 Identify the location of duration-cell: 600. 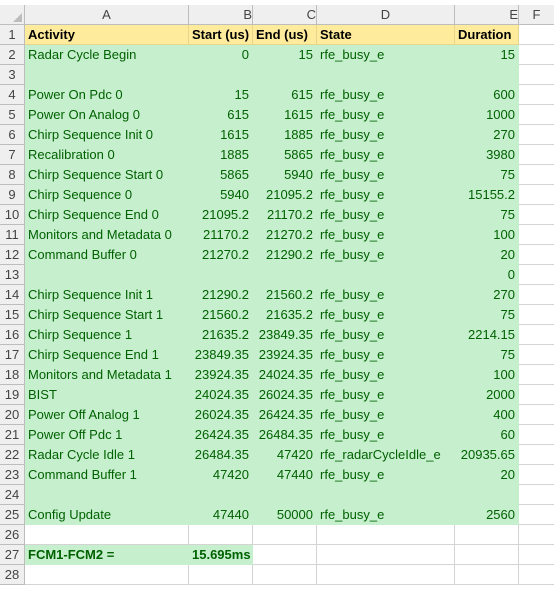
(487, 95).